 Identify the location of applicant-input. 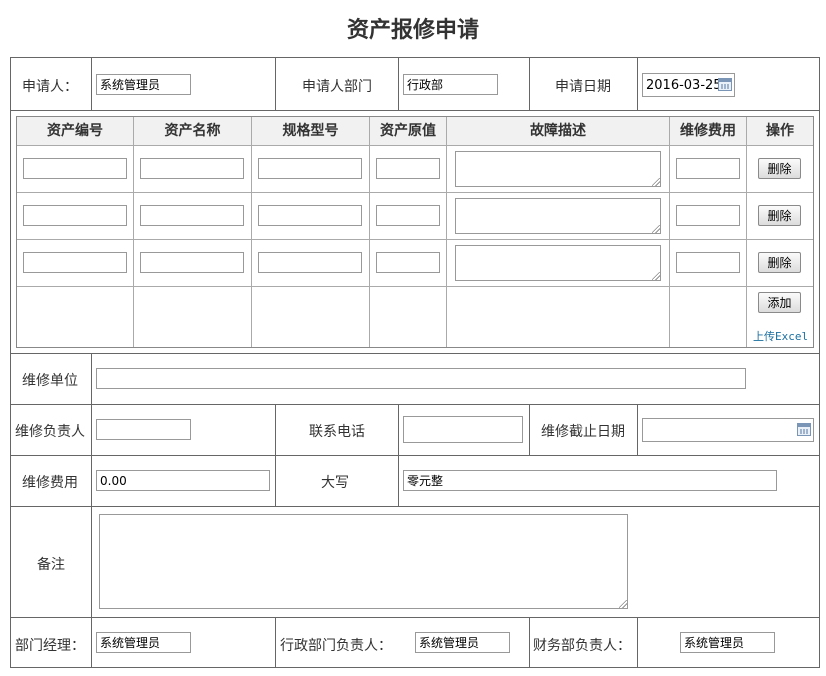
(143, 84).